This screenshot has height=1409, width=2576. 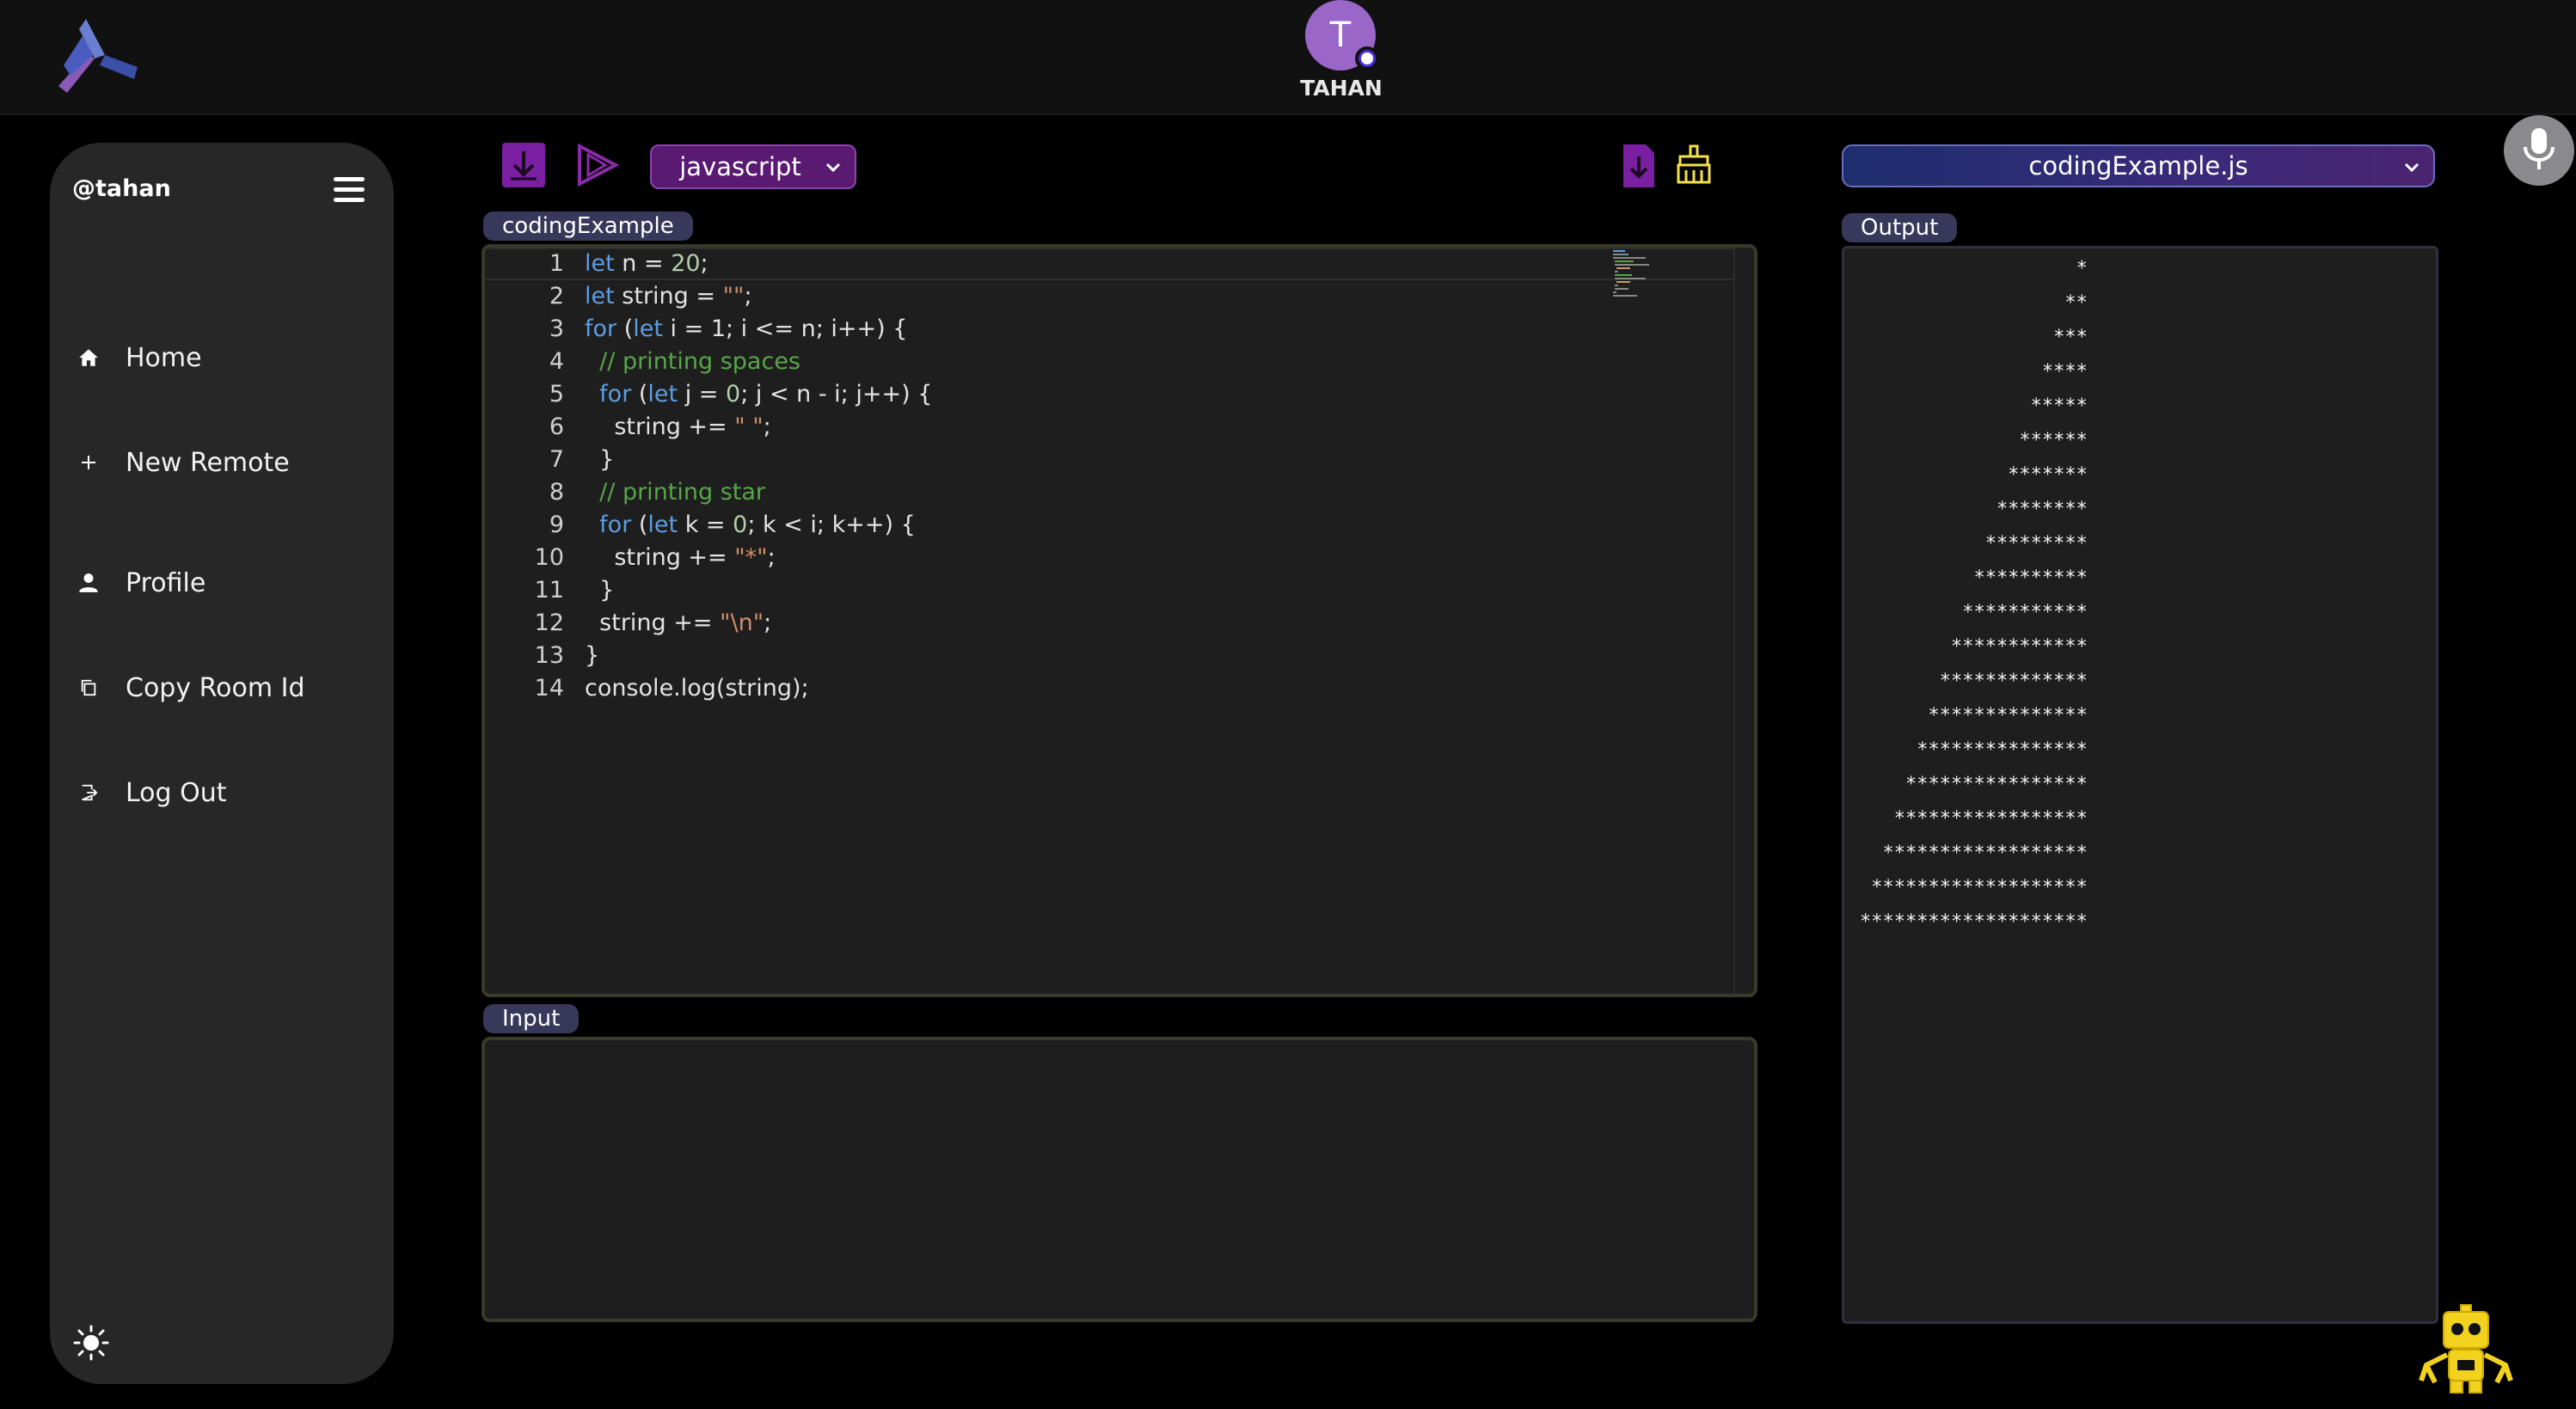 I want to click on plus-icon, so click(x=89, y=462).